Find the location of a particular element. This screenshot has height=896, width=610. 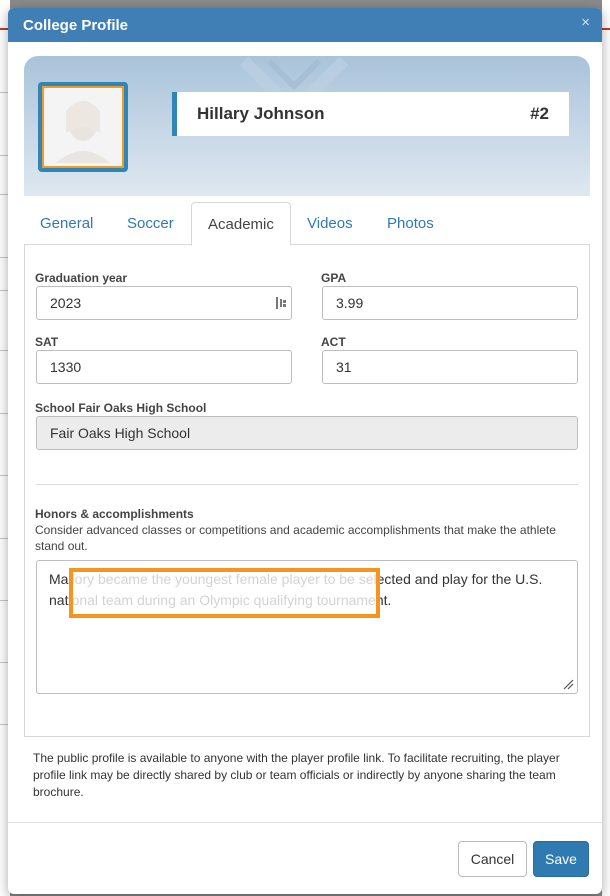

gpa-label: GPA is located at coordinates (334, 278).